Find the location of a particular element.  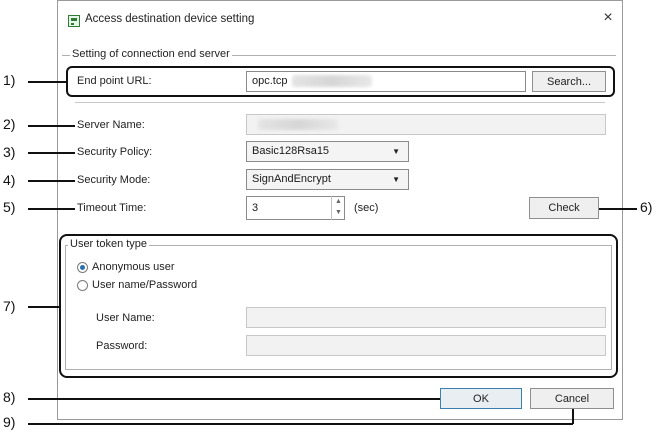

window-title: Access destination device setting is located at coordinates (170, 19).